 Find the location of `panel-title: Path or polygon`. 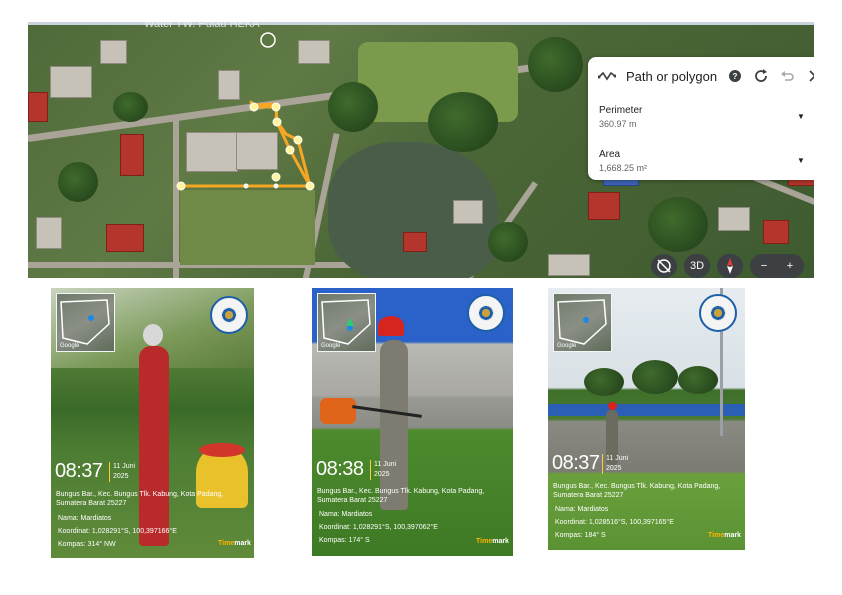

panel-title: Path or polygon is located at coordinates (672, 76).